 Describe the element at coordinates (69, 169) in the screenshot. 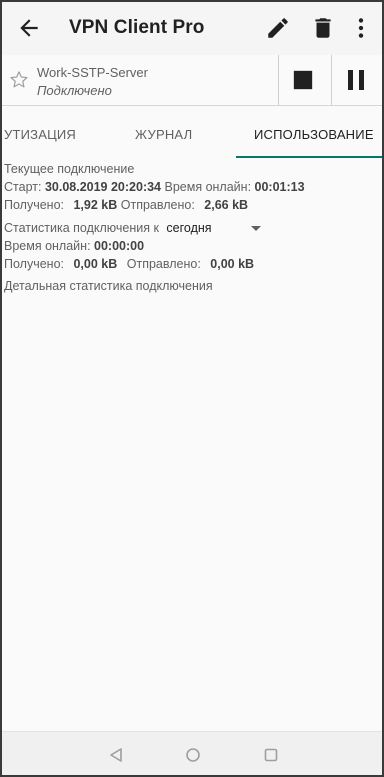

I see `current-connection-heading: Текущее подключение` at that location.